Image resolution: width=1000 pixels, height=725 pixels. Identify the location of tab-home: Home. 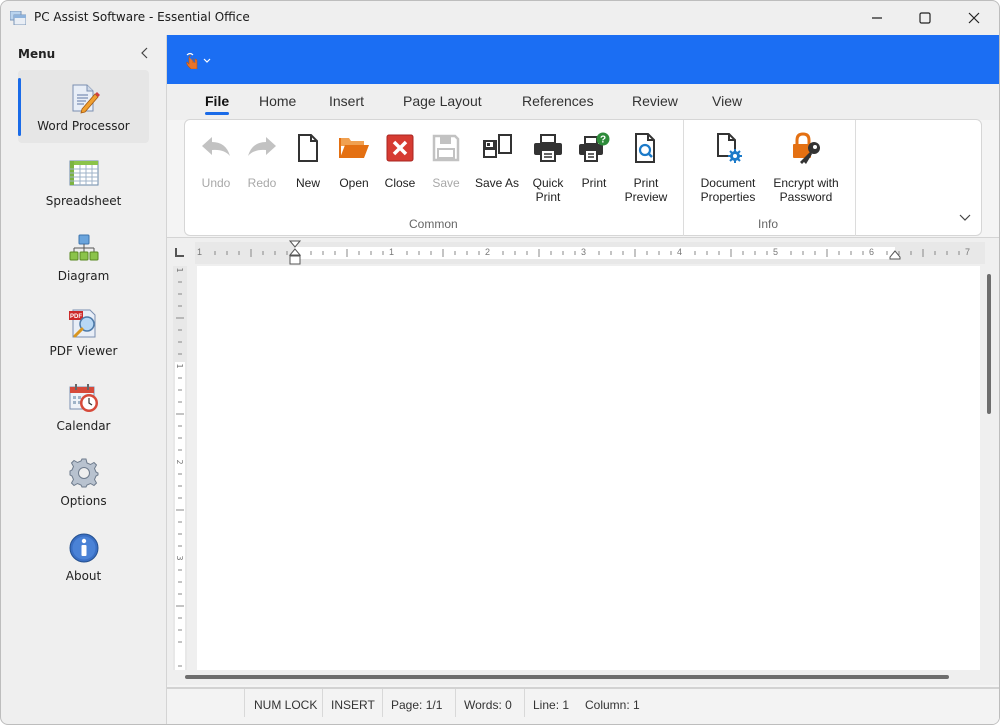
(277, 101).